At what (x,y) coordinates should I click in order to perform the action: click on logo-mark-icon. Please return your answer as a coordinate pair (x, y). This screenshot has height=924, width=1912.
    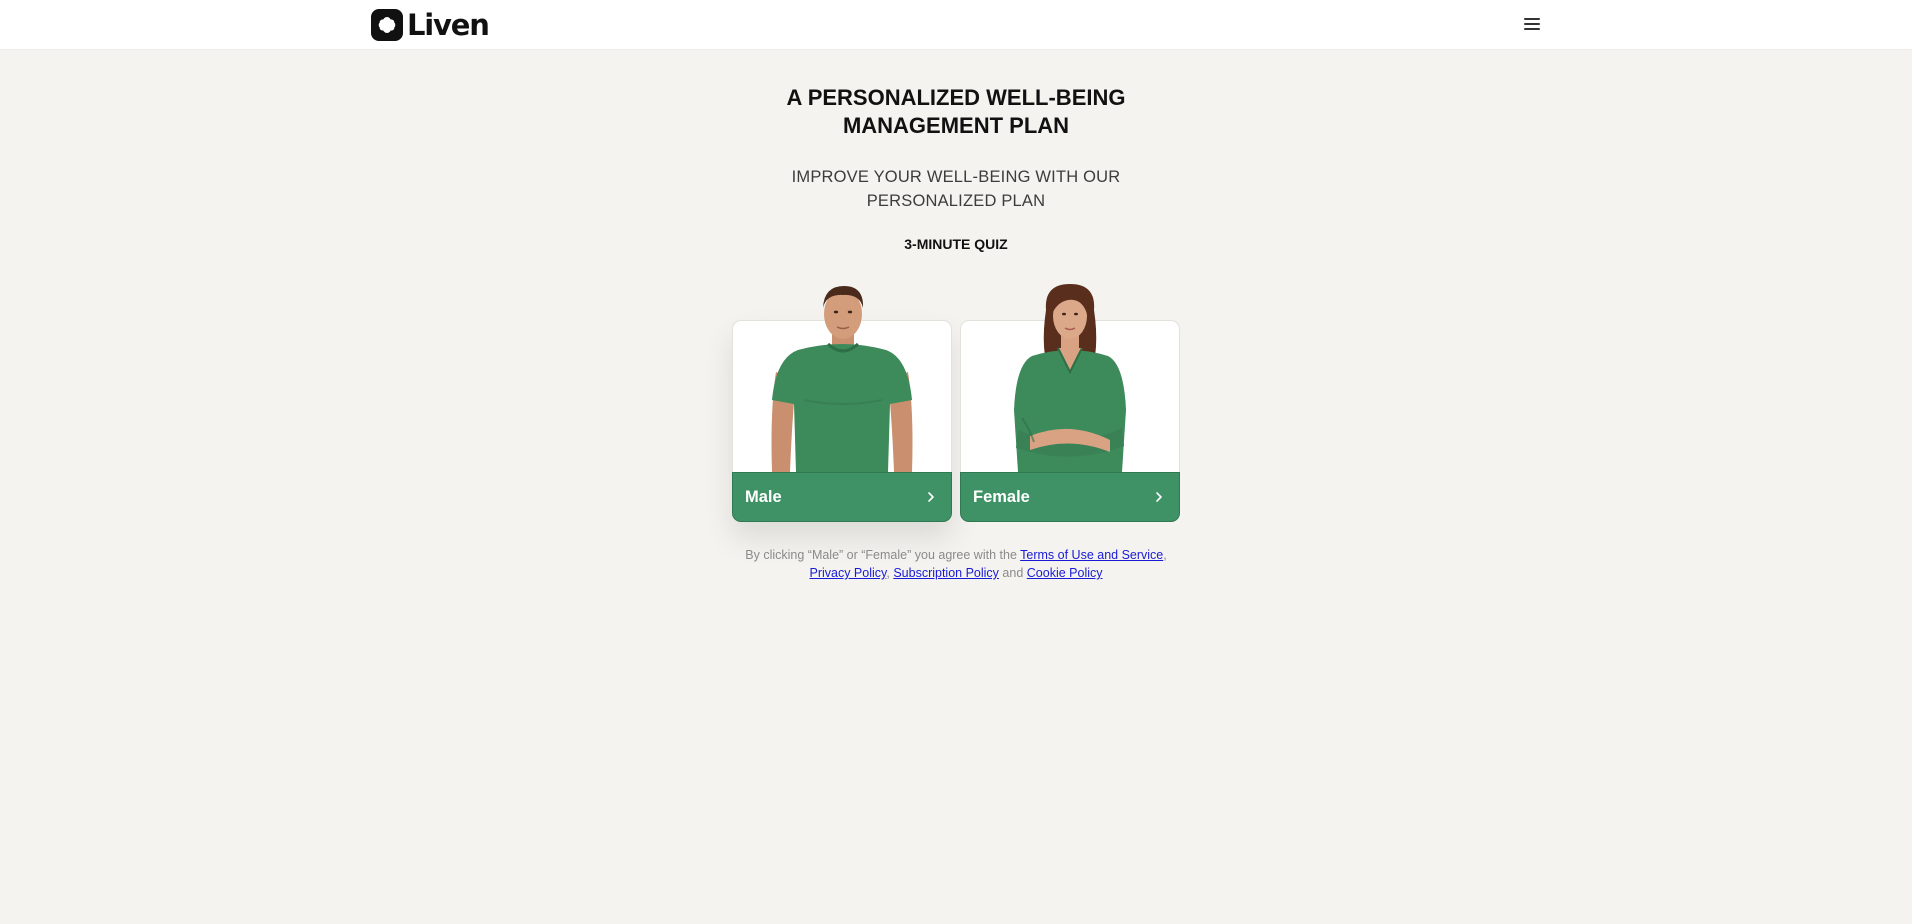
    Looking at the image, I should click on (387, 25).